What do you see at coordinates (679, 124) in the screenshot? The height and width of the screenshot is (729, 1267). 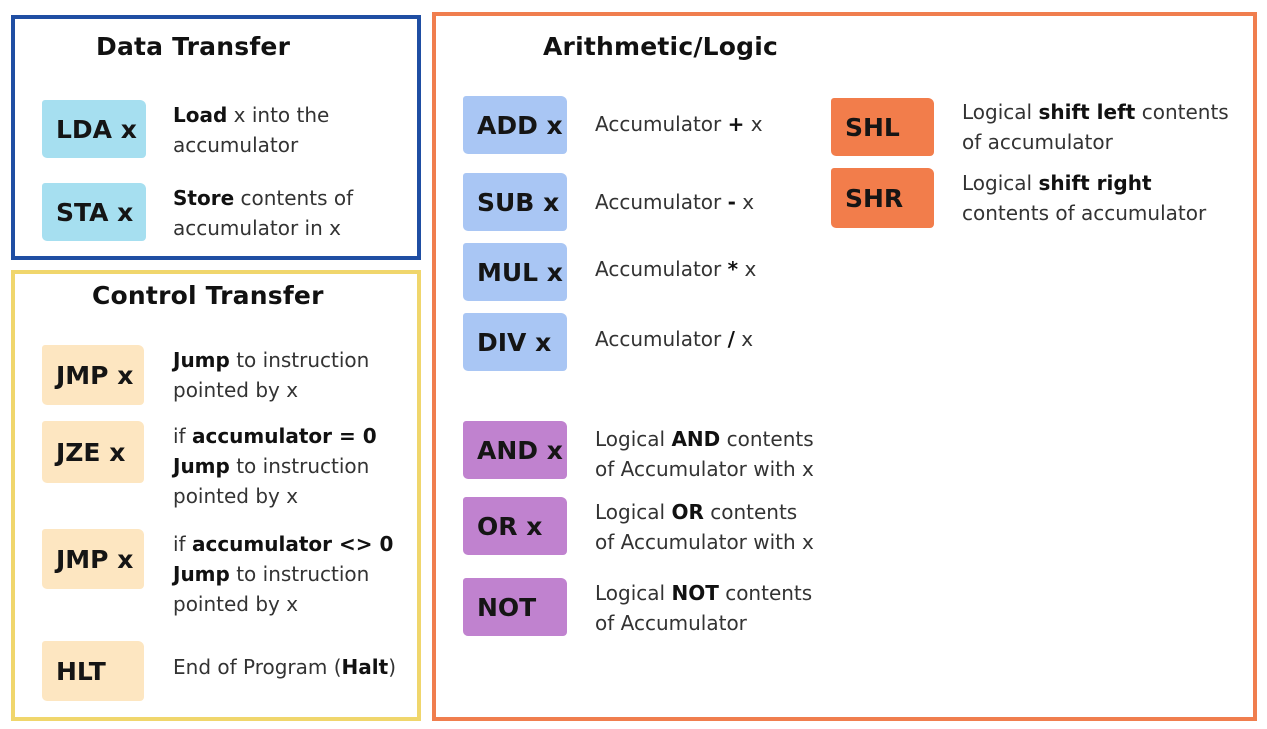 I see `instruction-desc-add: Accumulator + x` at bounding box center [679, 124].